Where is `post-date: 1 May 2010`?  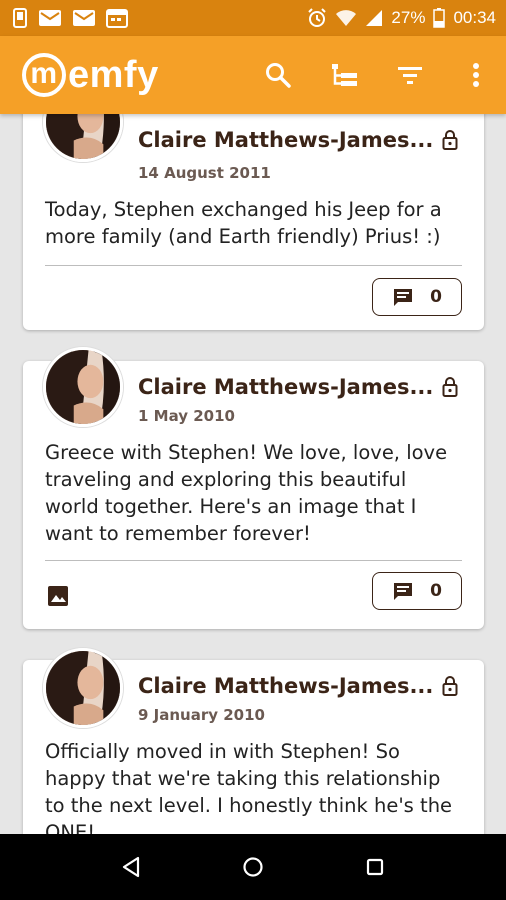 post-date: 1 May 2010 is located at coordinates (186, 416).